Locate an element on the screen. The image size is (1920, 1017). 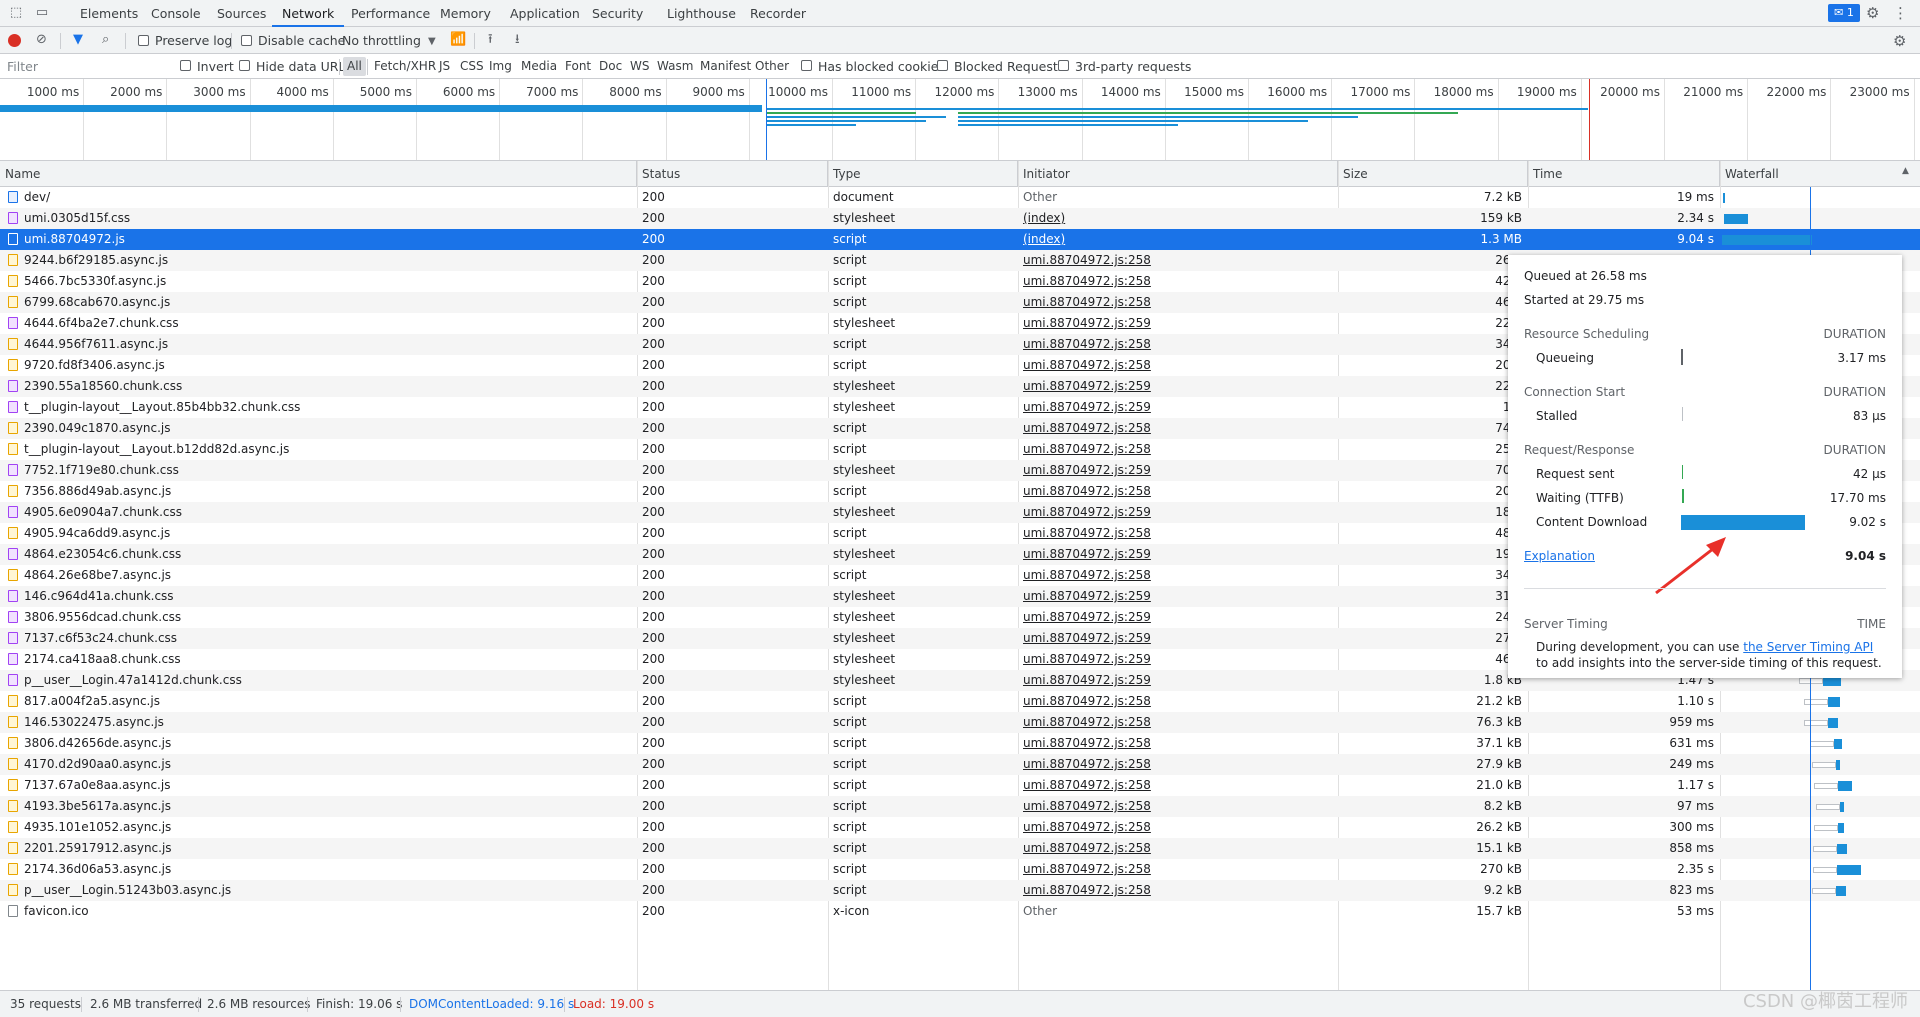
table-row: dev/200 document Other 7.2 kB 19 ms is located at coordinates (960, 197).